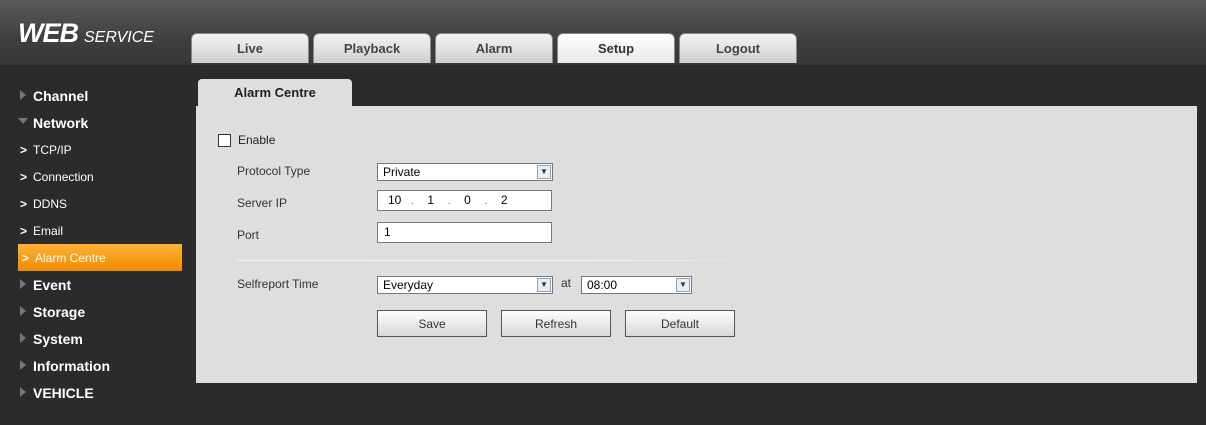 The image size is (1206, 425). I want to click on sidebar-item-network: Network, so click(95, 122).